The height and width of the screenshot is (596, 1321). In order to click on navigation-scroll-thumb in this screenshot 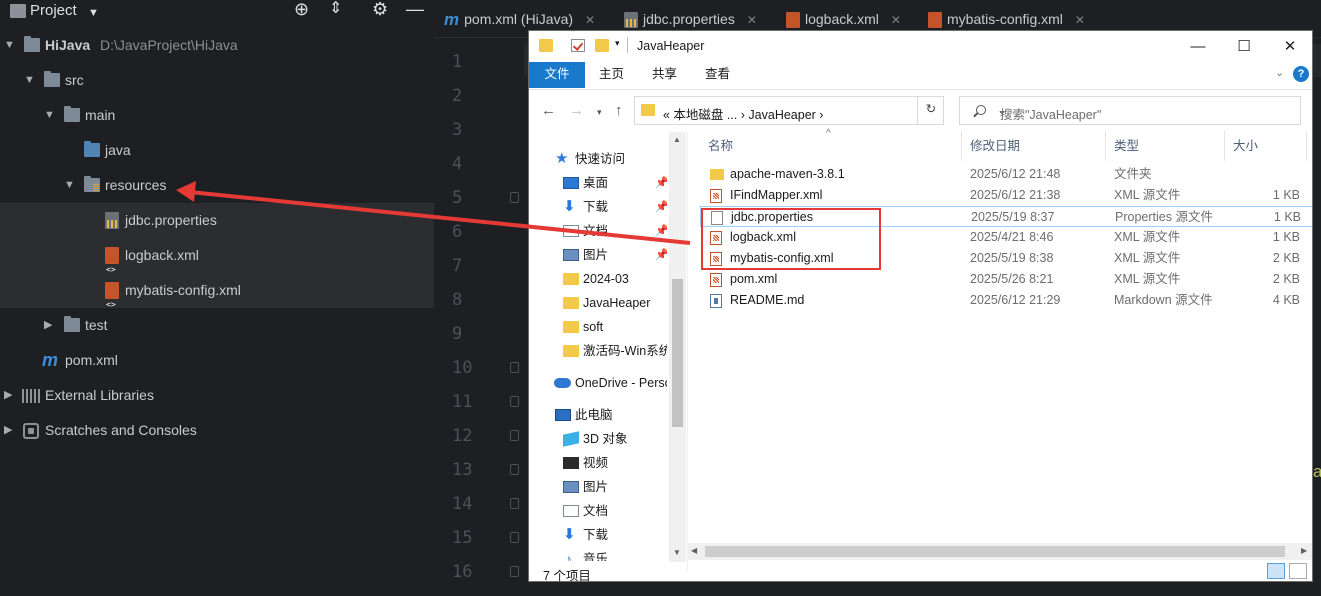, I will do `click(677, 353)`.